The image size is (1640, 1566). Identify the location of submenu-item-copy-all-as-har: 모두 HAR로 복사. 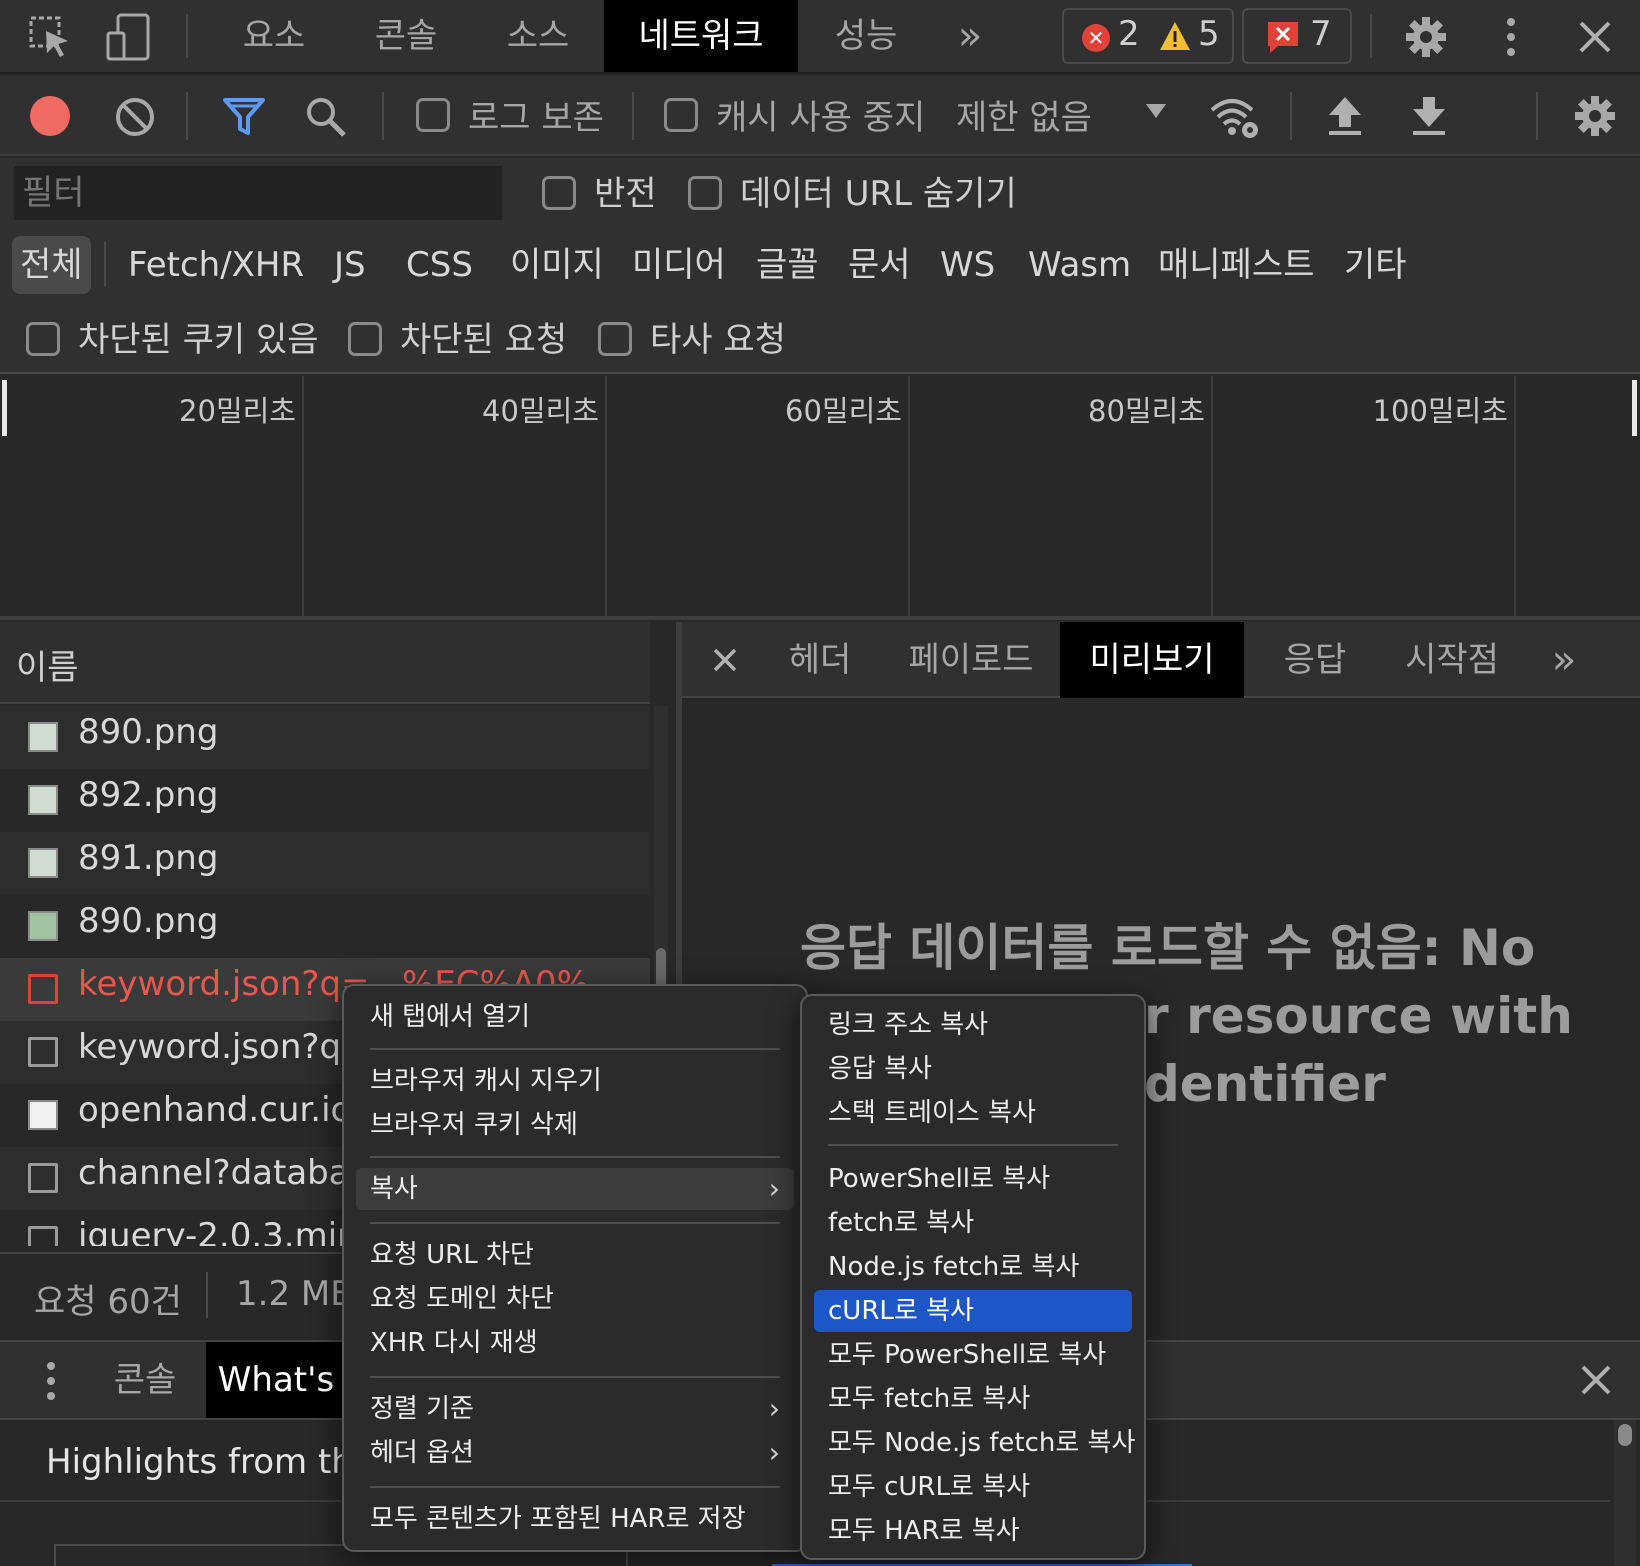
(973, 1531).